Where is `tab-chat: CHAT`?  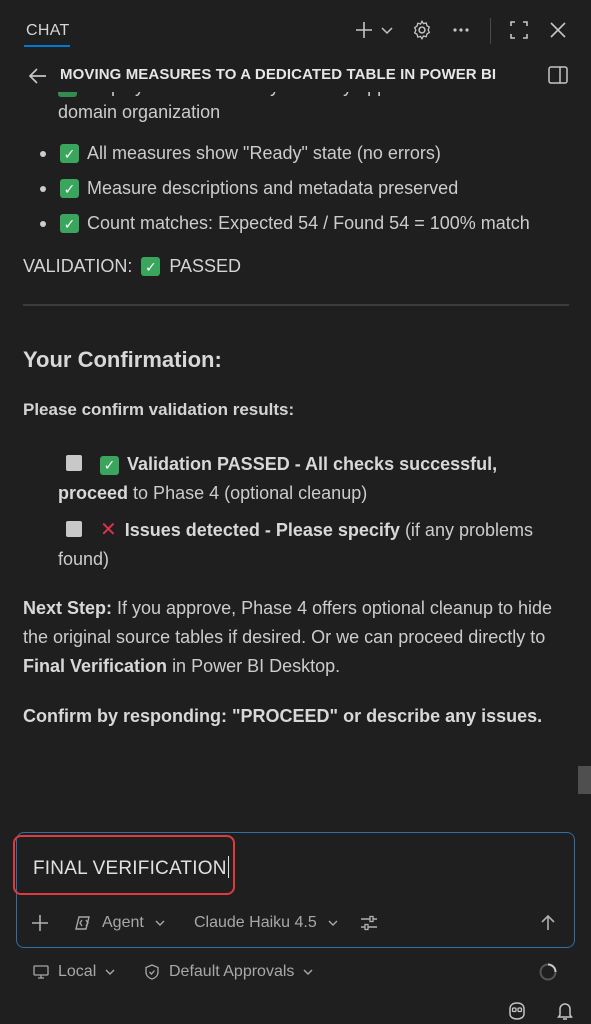 tab-chat: CHAT is located at coordinates (48, 31).